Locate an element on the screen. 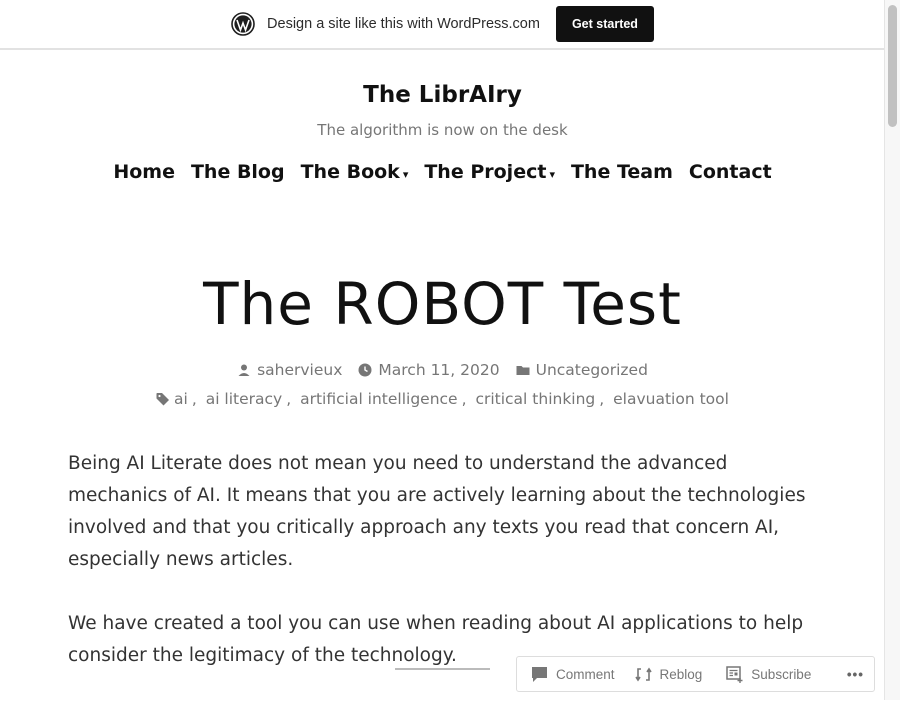 This screenshot has width=900, height=704. post-author: sahervieux is located at coordinates (289, 370).